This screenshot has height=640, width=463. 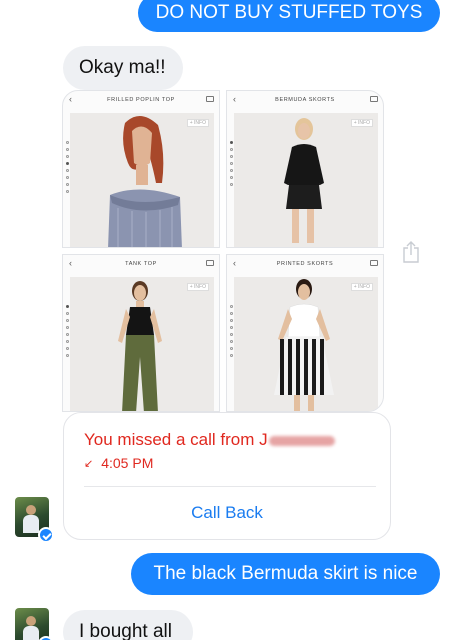 I want to click on missed-call-icon: ↙, so click(x=89, y=463).